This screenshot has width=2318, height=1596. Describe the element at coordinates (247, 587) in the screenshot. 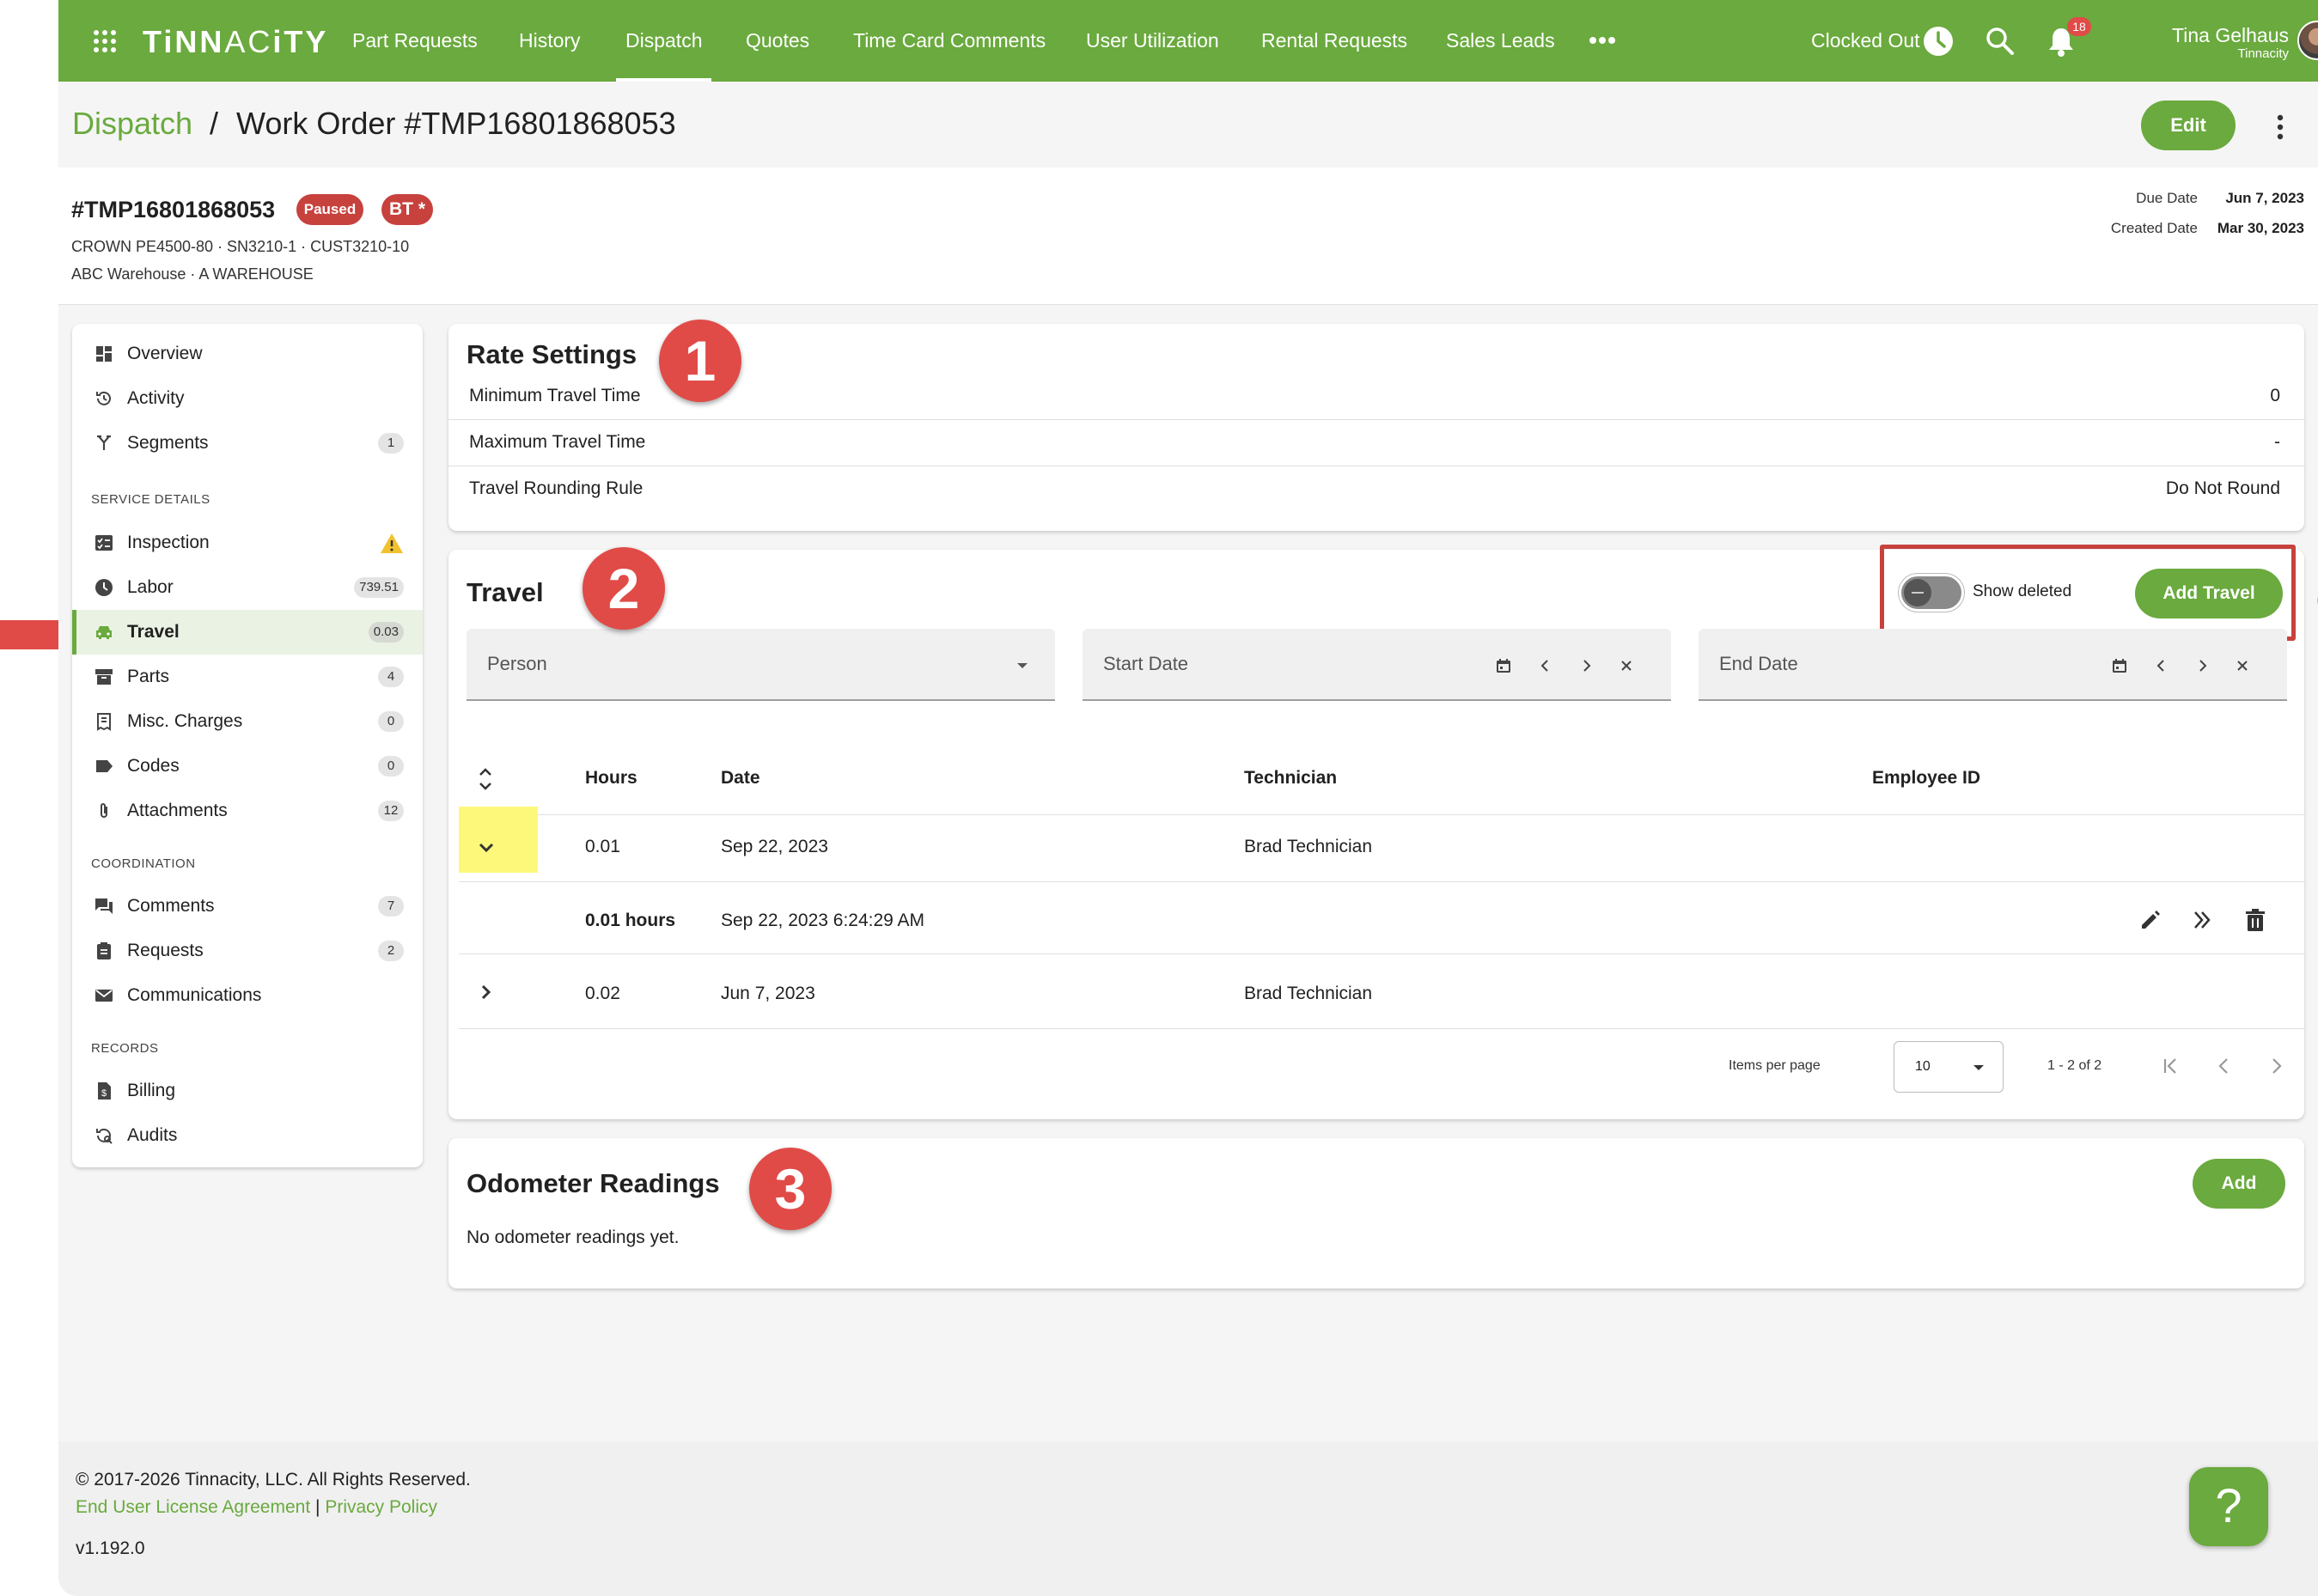

I see `sidebar-item-labor: Labor 739.51` at that location.